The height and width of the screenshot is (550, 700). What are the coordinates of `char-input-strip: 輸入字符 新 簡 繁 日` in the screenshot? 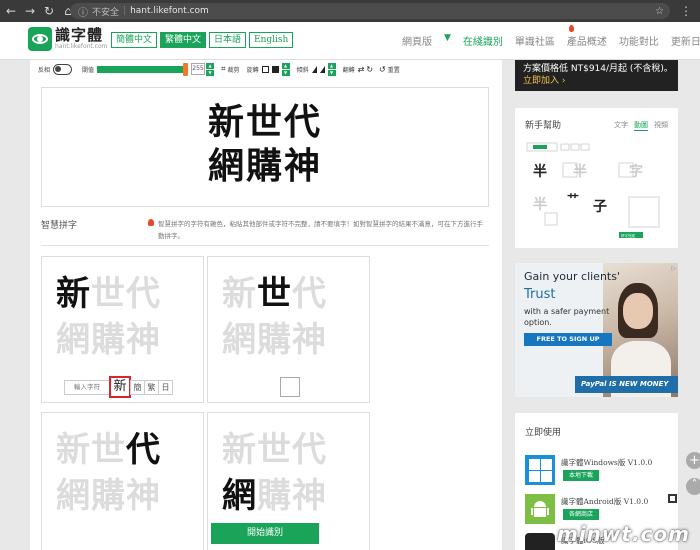 It's located at (118, 387).